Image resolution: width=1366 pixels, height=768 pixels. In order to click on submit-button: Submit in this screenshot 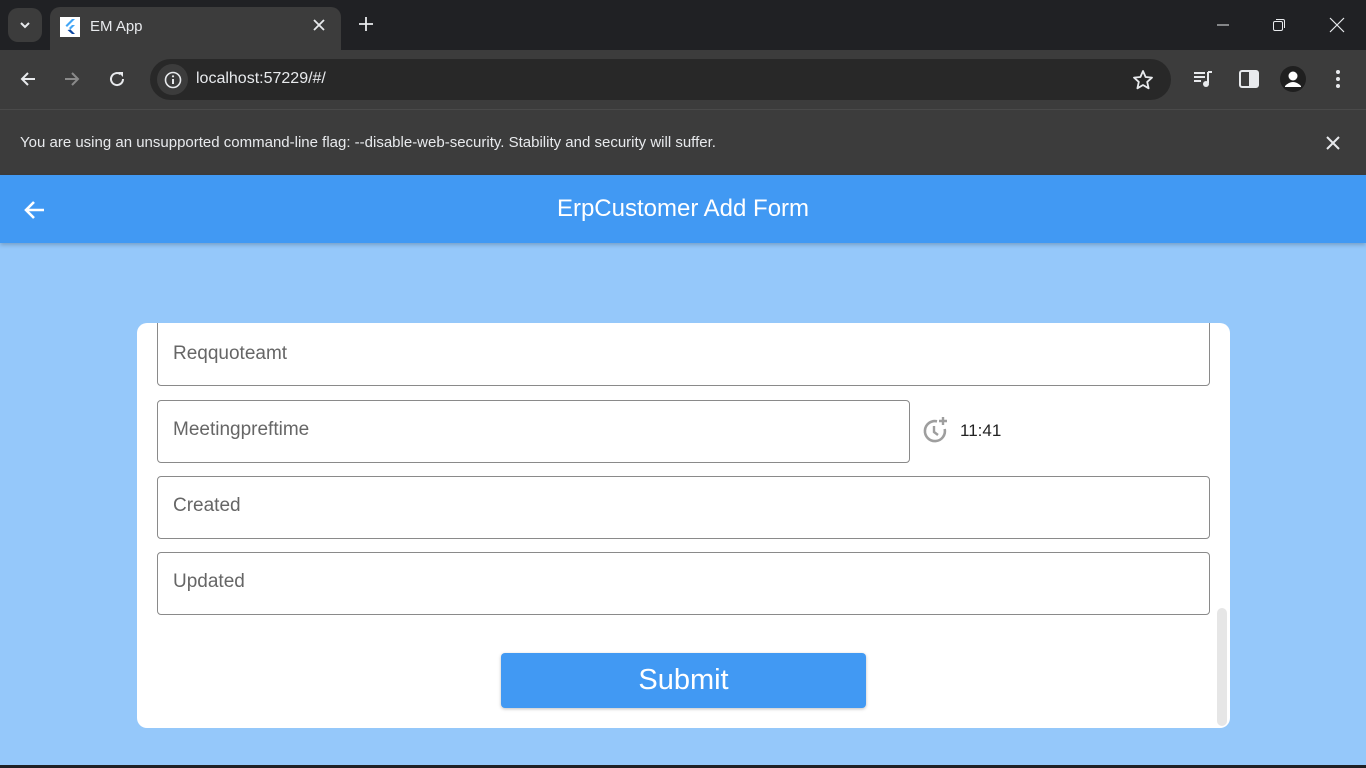, I will do `click(683, 680)`.